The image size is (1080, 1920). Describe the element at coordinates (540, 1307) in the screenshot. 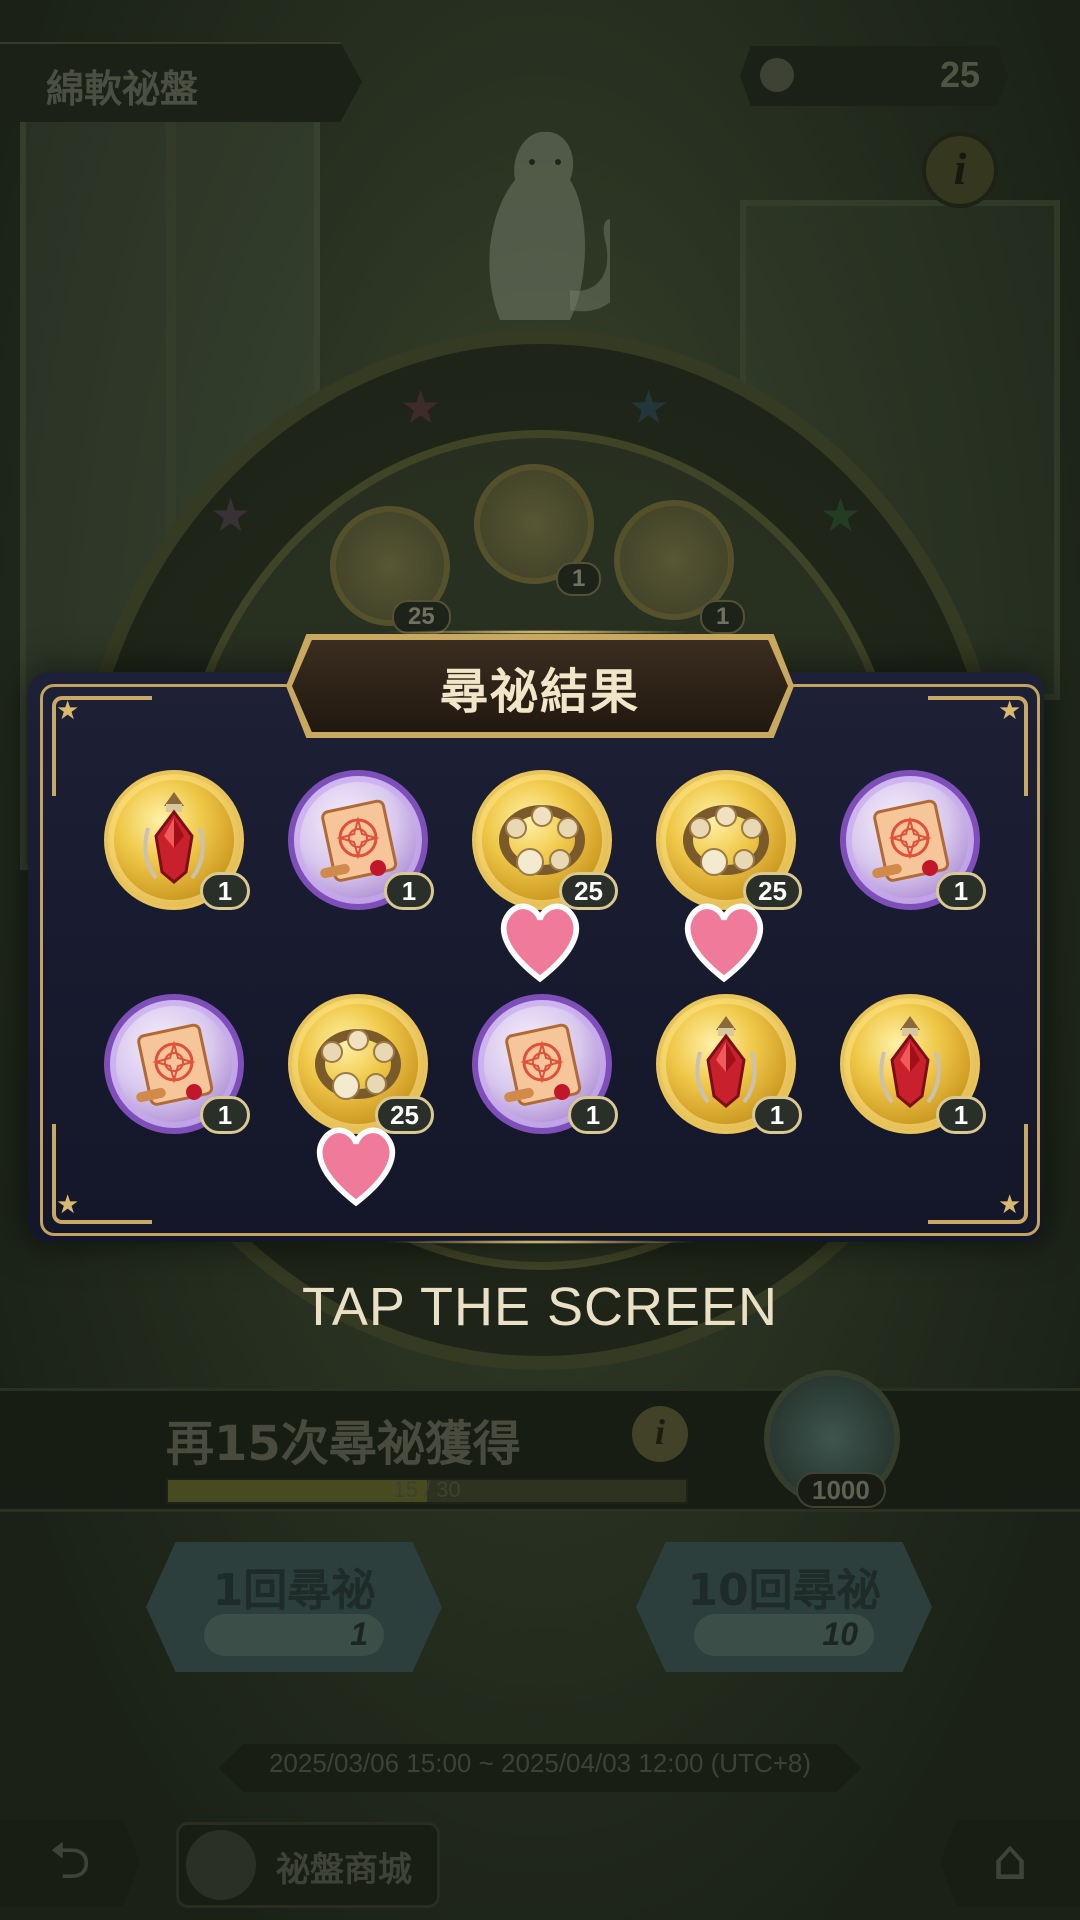

I see `tap-the-screen-prompt: TAP THE SCREEN` at that location.